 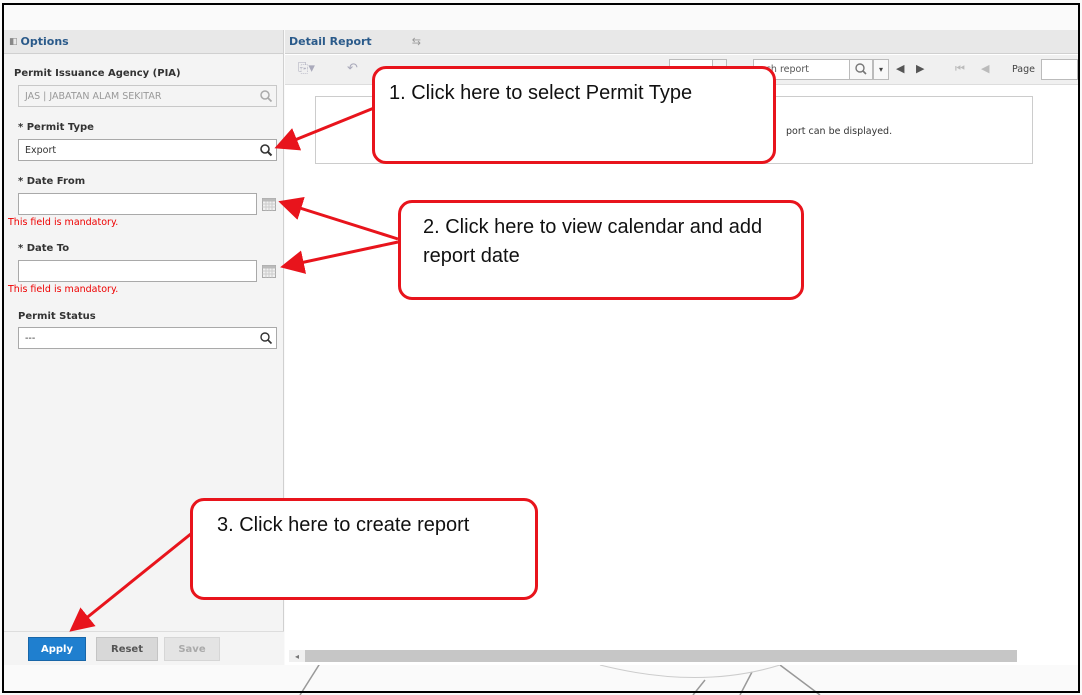 I want to click on first-page-icon: ⏮, so click(x=960, y=69).